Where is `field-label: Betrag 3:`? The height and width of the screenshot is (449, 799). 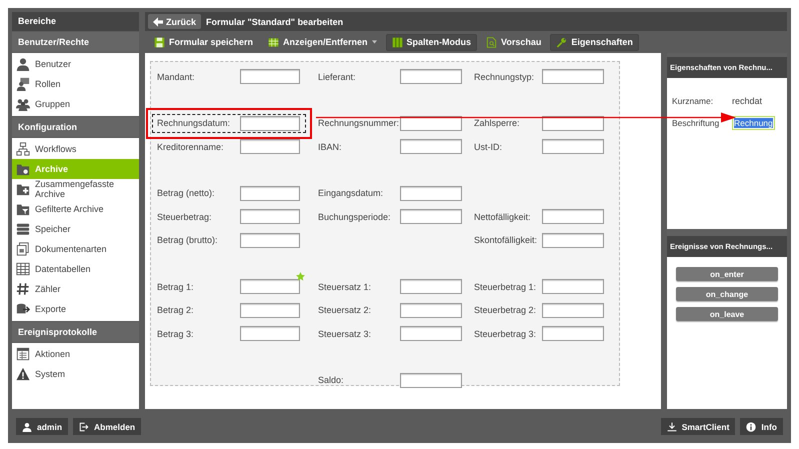 field-label: Betrag 3: is located at coordinates (176, 333).